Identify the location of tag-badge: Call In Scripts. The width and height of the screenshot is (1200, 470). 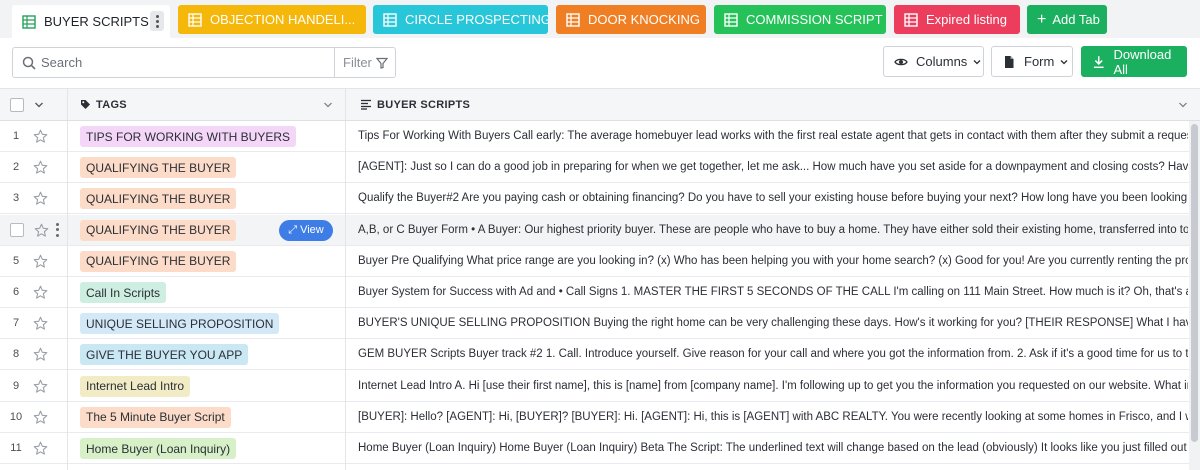
(123, 292).